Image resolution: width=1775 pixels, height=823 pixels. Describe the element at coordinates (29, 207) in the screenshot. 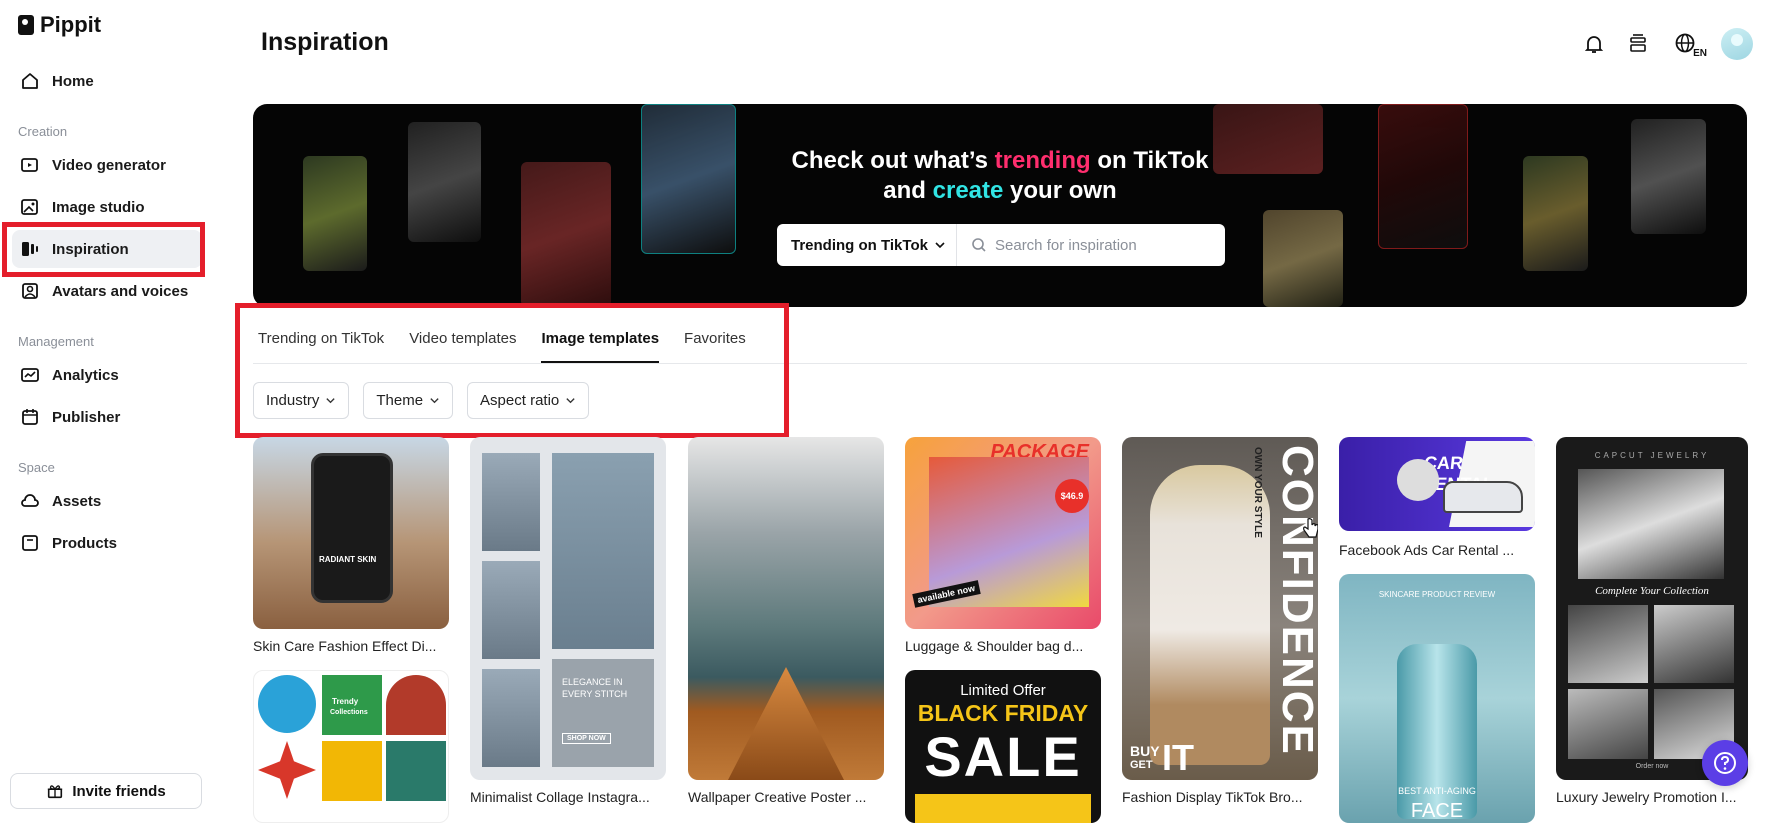

I see `image-studio-icon` at that location.